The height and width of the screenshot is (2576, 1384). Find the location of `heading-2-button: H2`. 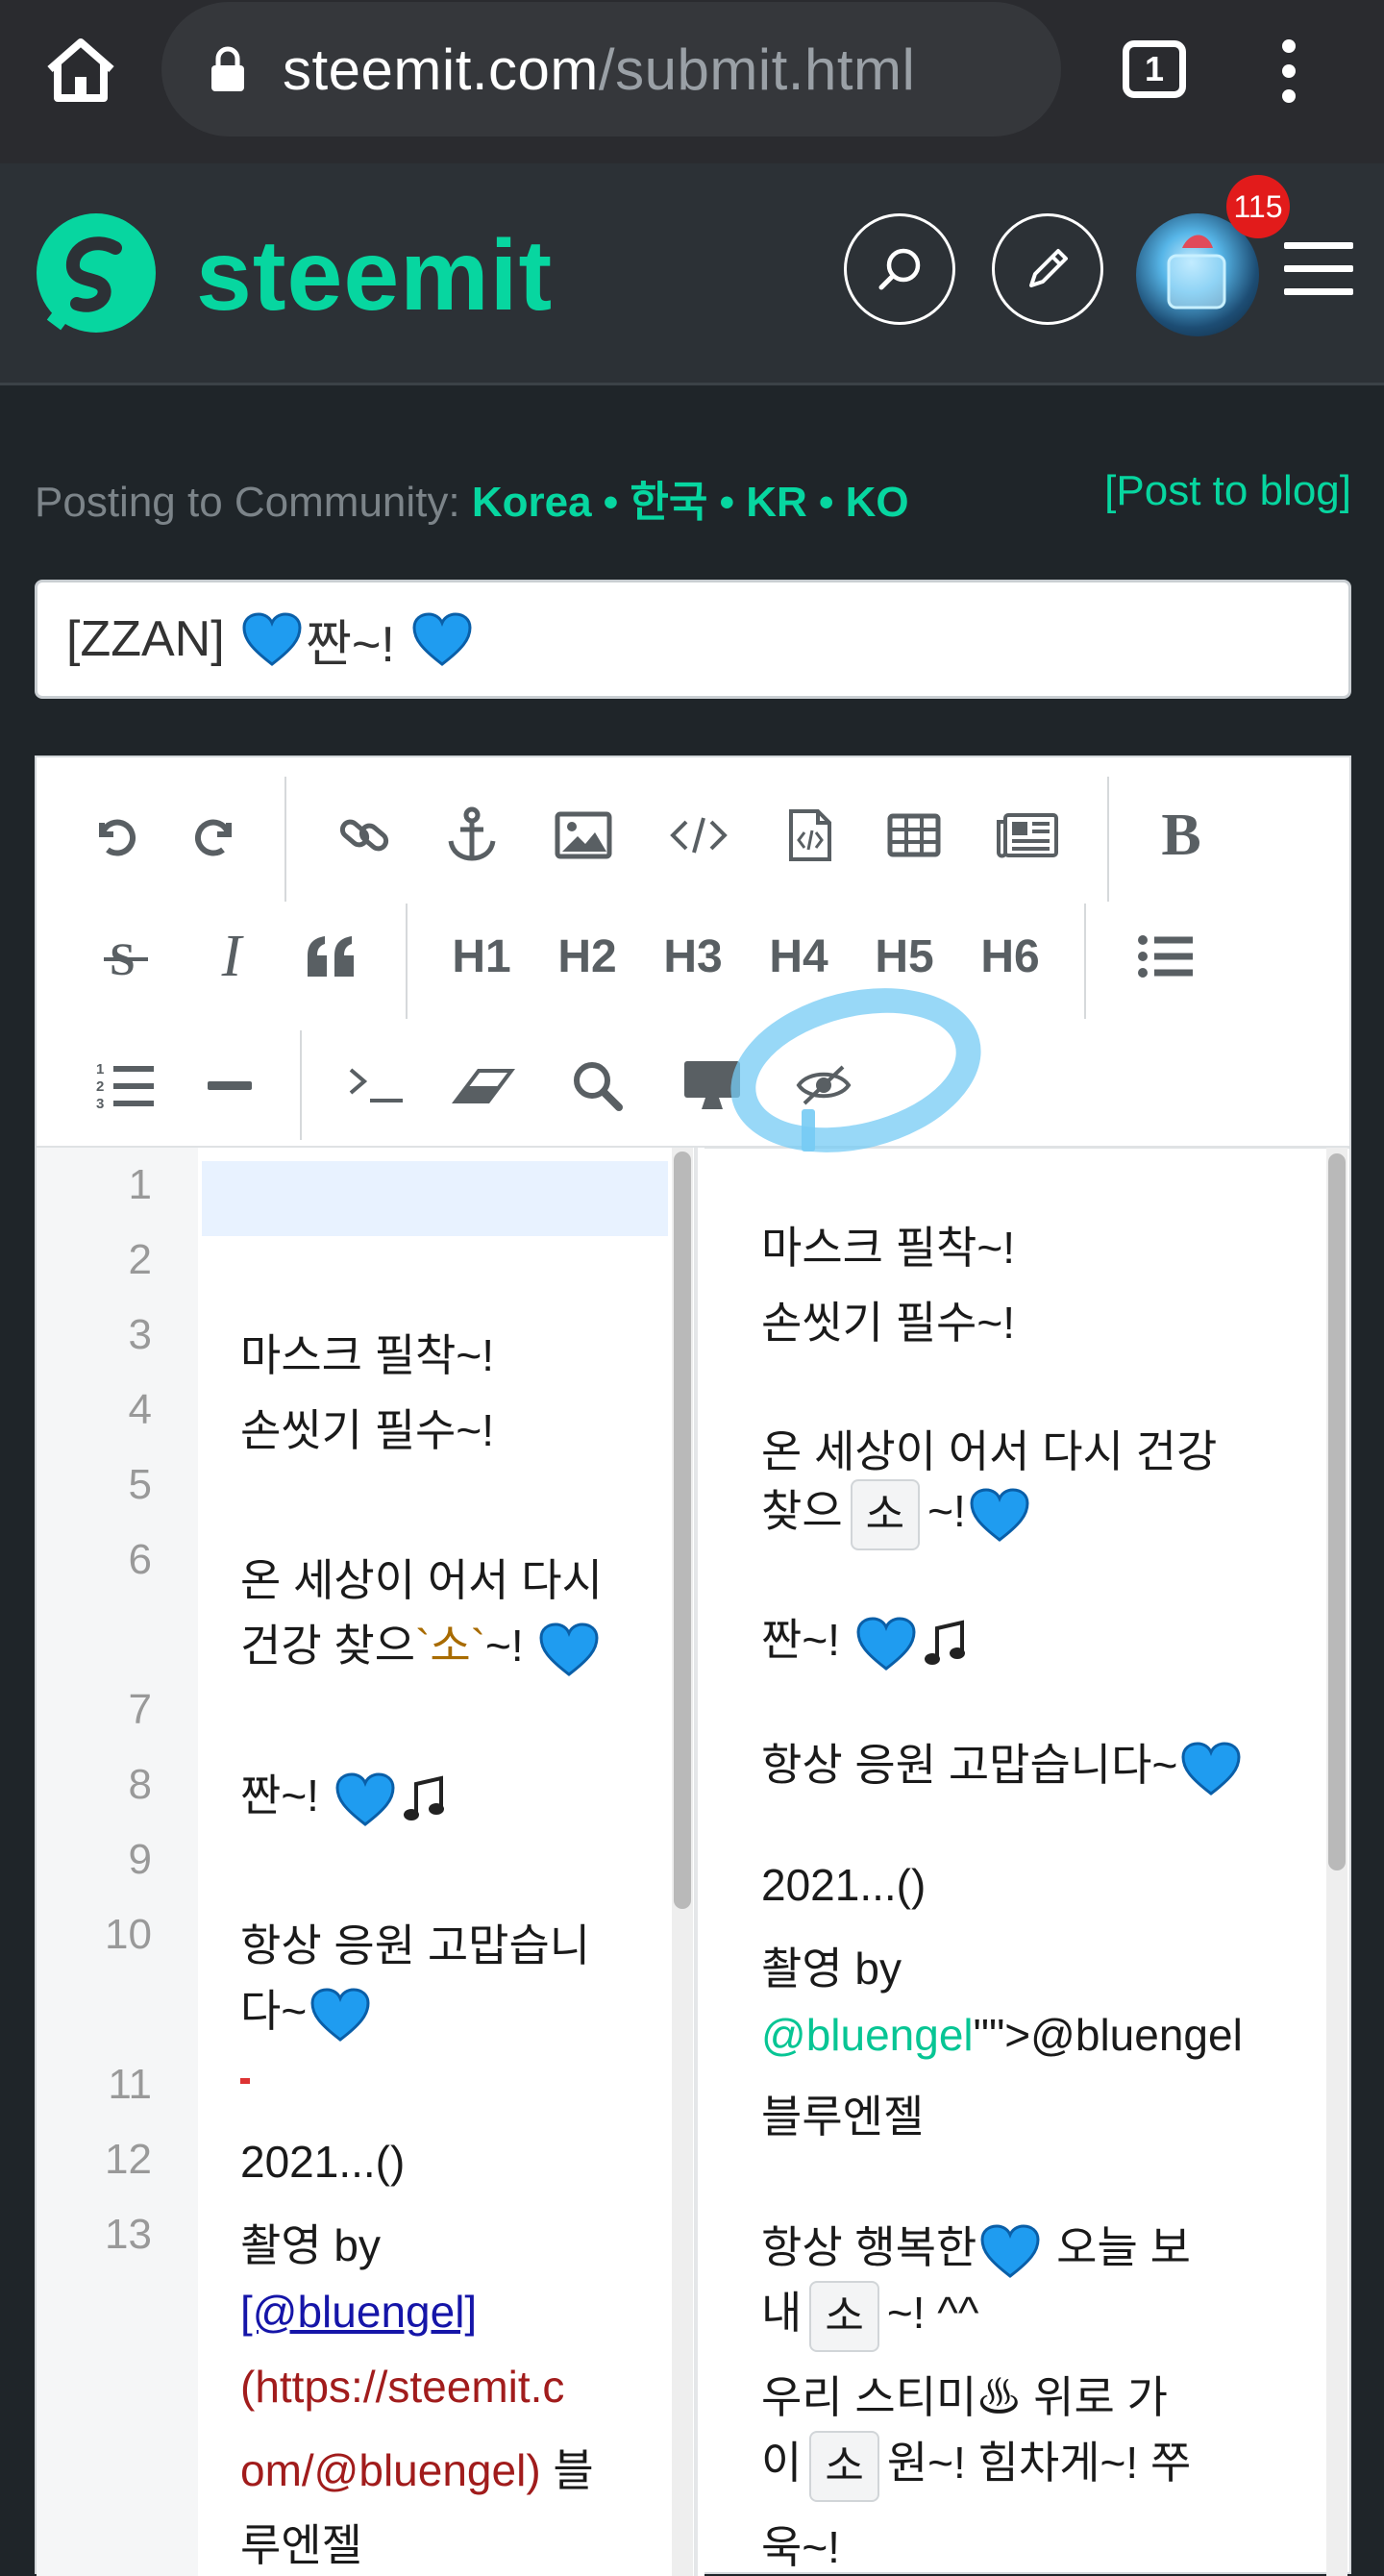

heading-2-button: H2 is located at coordinates (587, 956).